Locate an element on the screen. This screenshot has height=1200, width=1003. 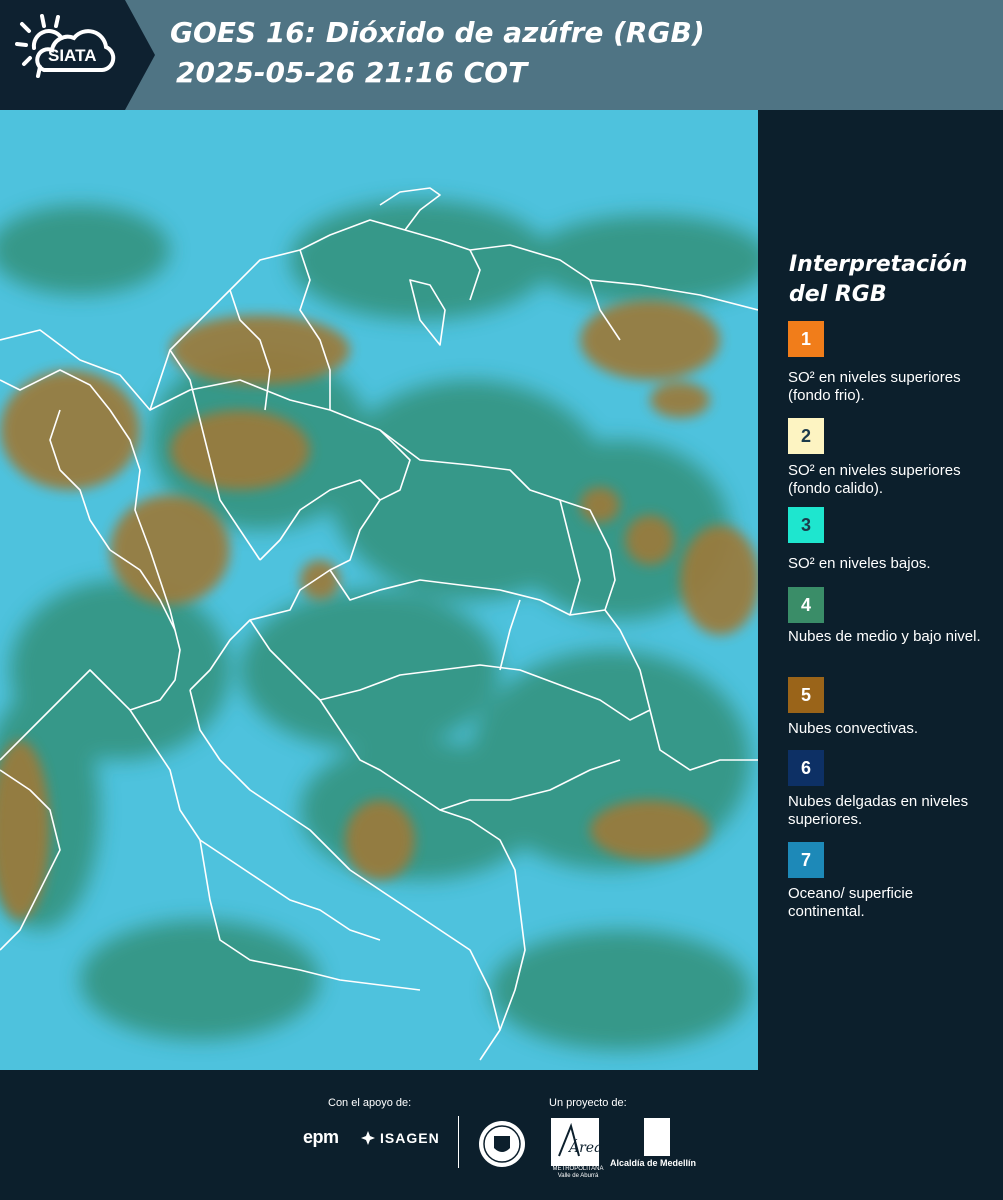
legend-label-6: Nubes delgadas en niveles superiores. is located at coordinates (878, 810).